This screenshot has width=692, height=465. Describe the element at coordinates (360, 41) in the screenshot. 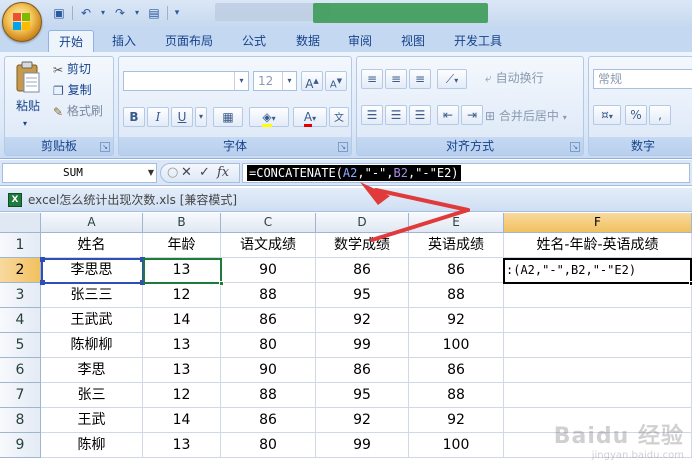

I see `tab-review: 审阅` at that location.